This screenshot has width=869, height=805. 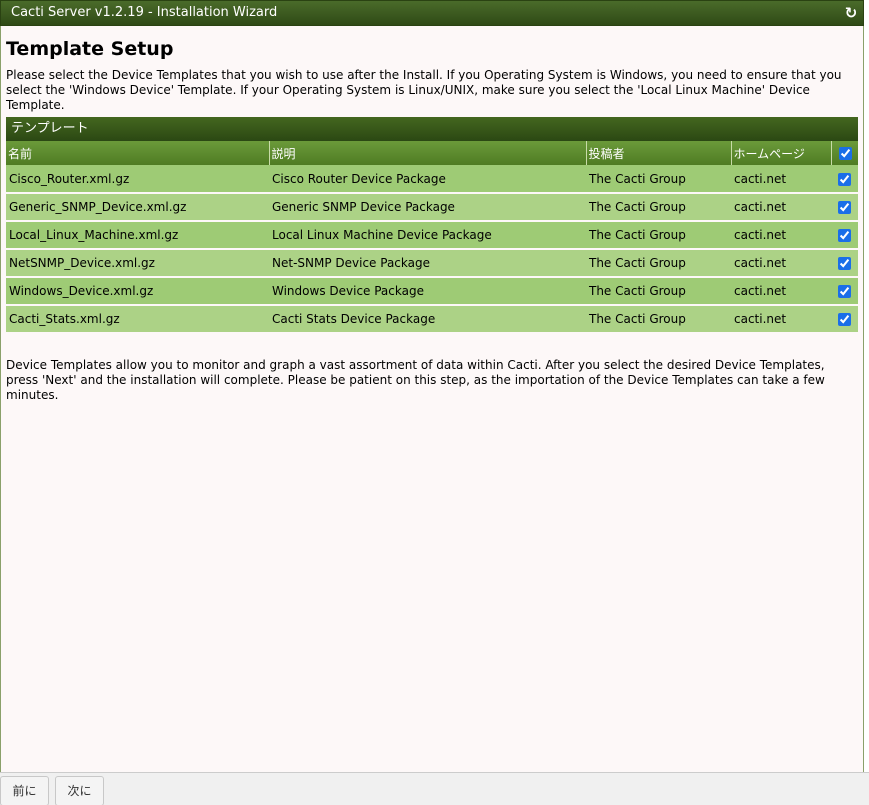 What do you see at coordinates (137, 207) in the screenshot?
I see `template-name: Generic_SNMP_Device.xml.gz` at bounding box center [137, 207].